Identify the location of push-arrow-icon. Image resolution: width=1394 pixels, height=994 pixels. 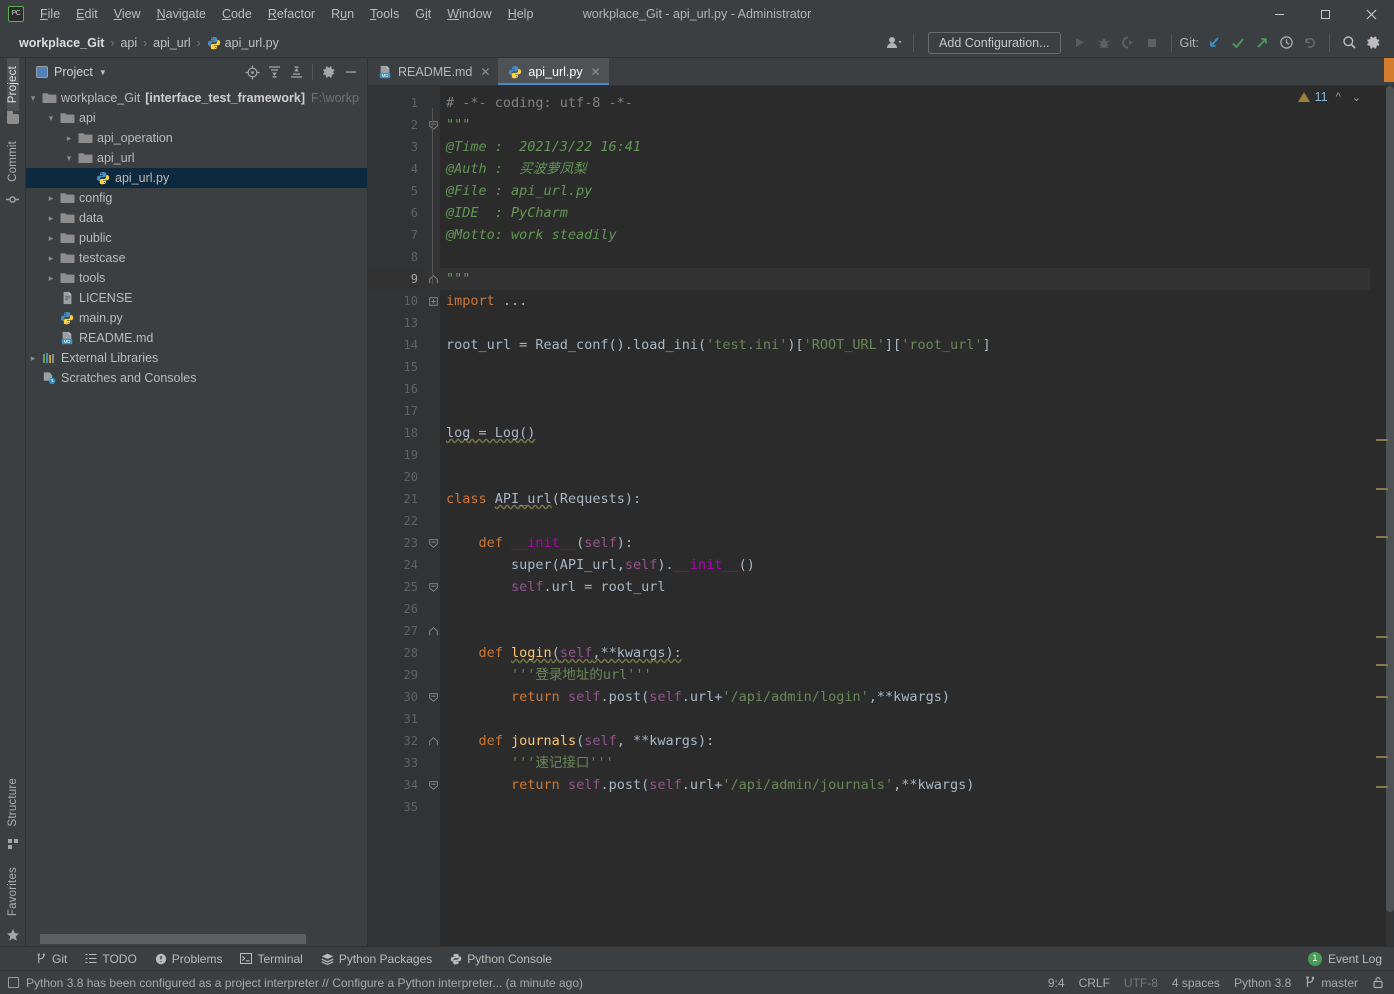
(1262, 43).